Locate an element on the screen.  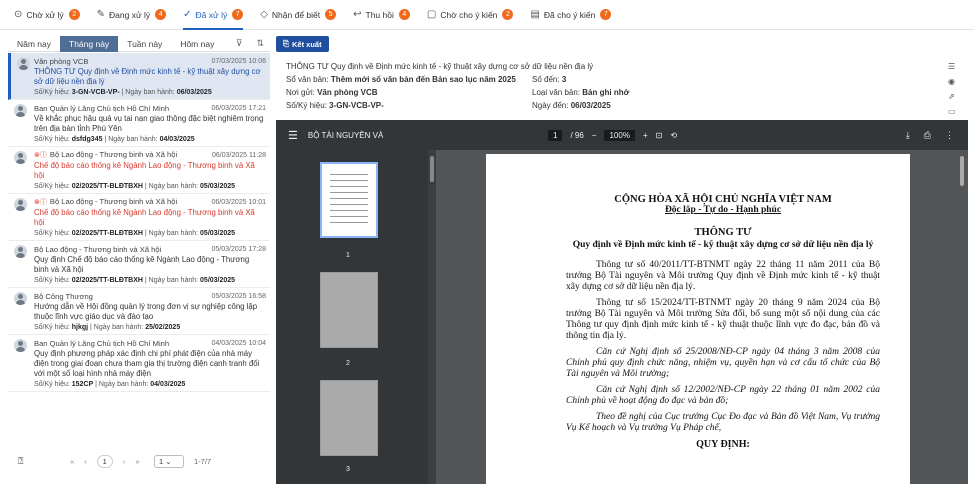
noi-gui: Nơi gửi: Văn phòng VCB is located at coordinates (332, 92).